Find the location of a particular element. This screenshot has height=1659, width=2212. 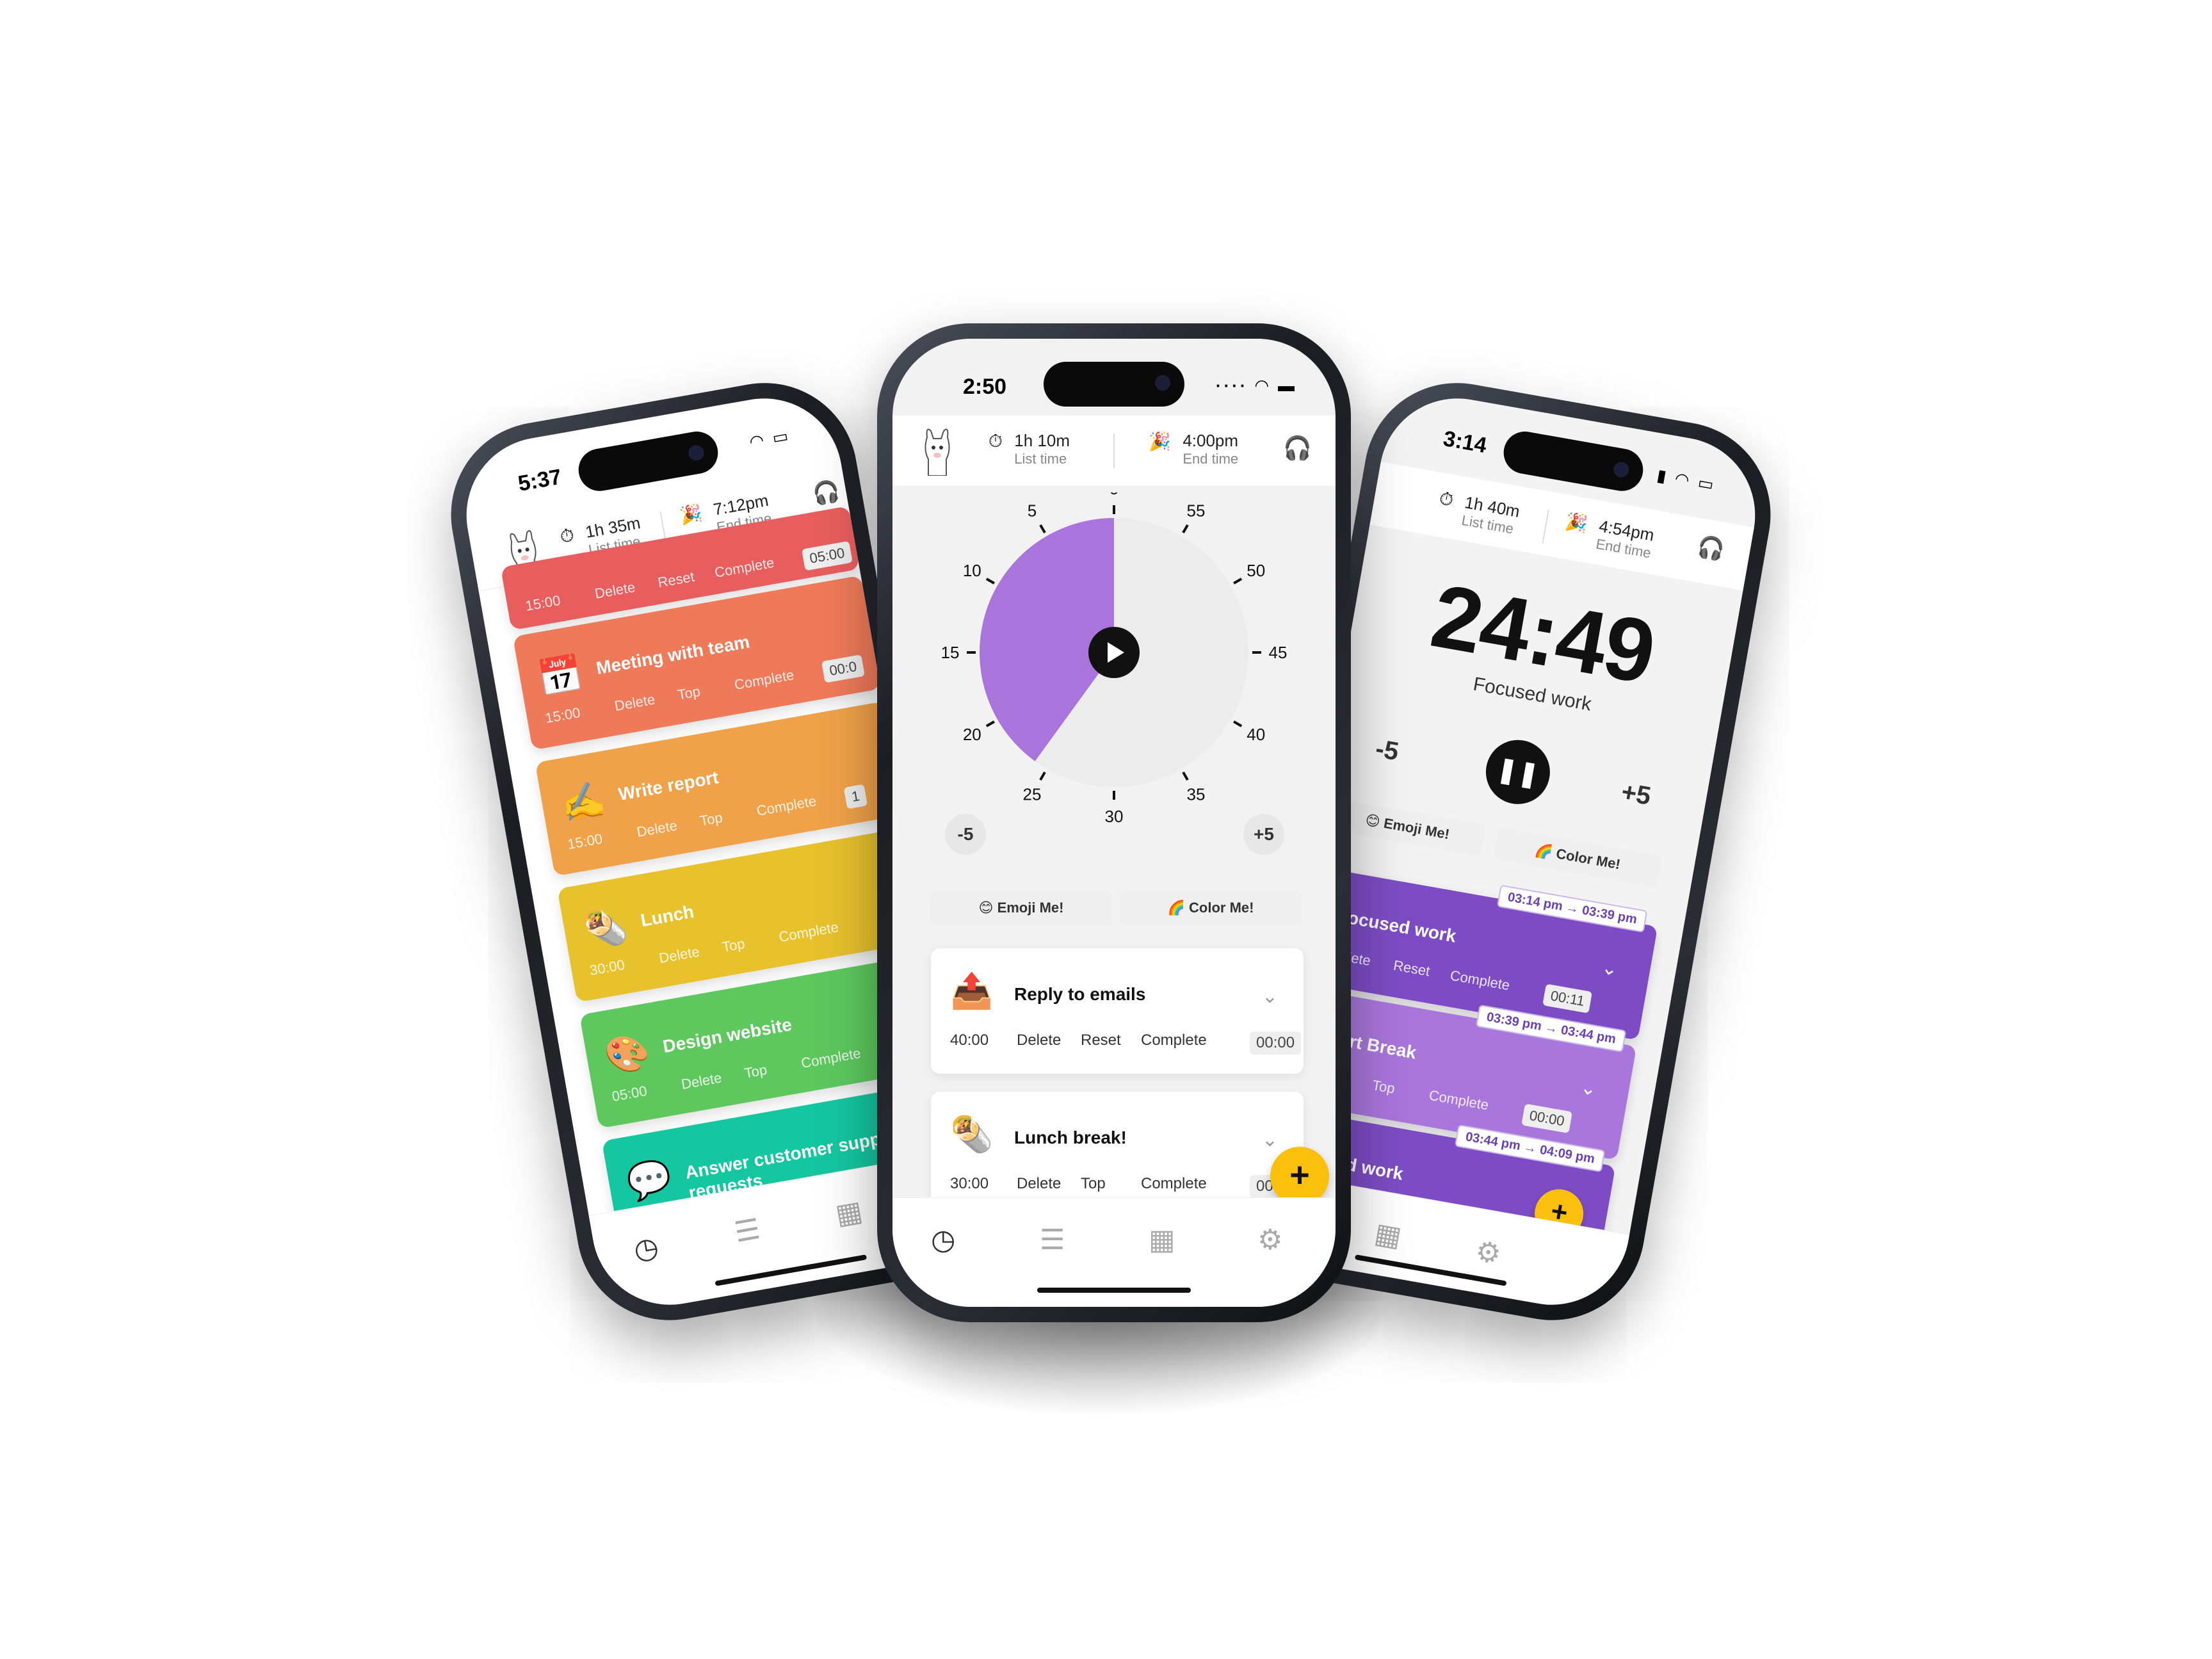

time-range-badge: 03:14 pm → 03:39 pm is located at coordinates (1572, 908).